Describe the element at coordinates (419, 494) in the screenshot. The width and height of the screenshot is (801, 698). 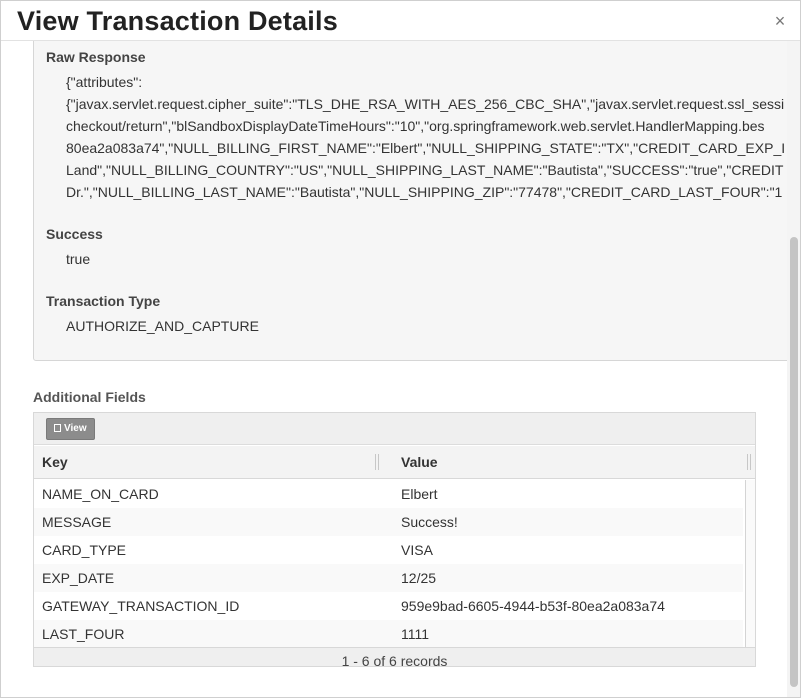
I see `row-value: Elbert` at that location.